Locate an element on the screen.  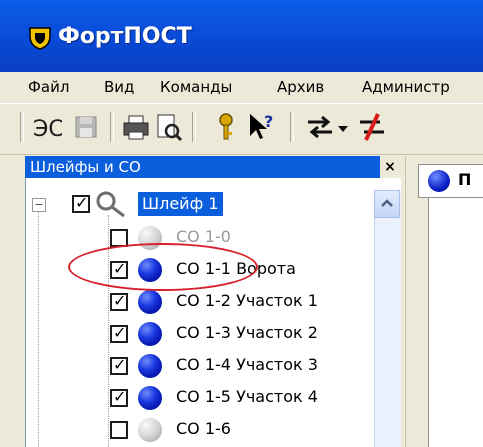
menu-commands: Команды is located at coordinates (196, 87).